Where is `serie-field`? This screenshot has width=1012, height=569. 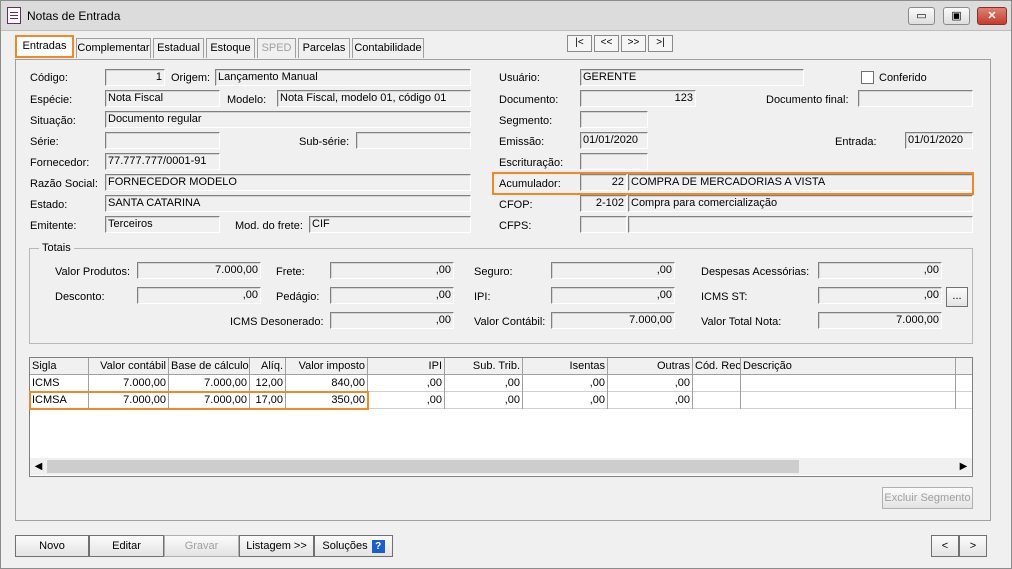 serie-field is located at coordinates (162, 140).